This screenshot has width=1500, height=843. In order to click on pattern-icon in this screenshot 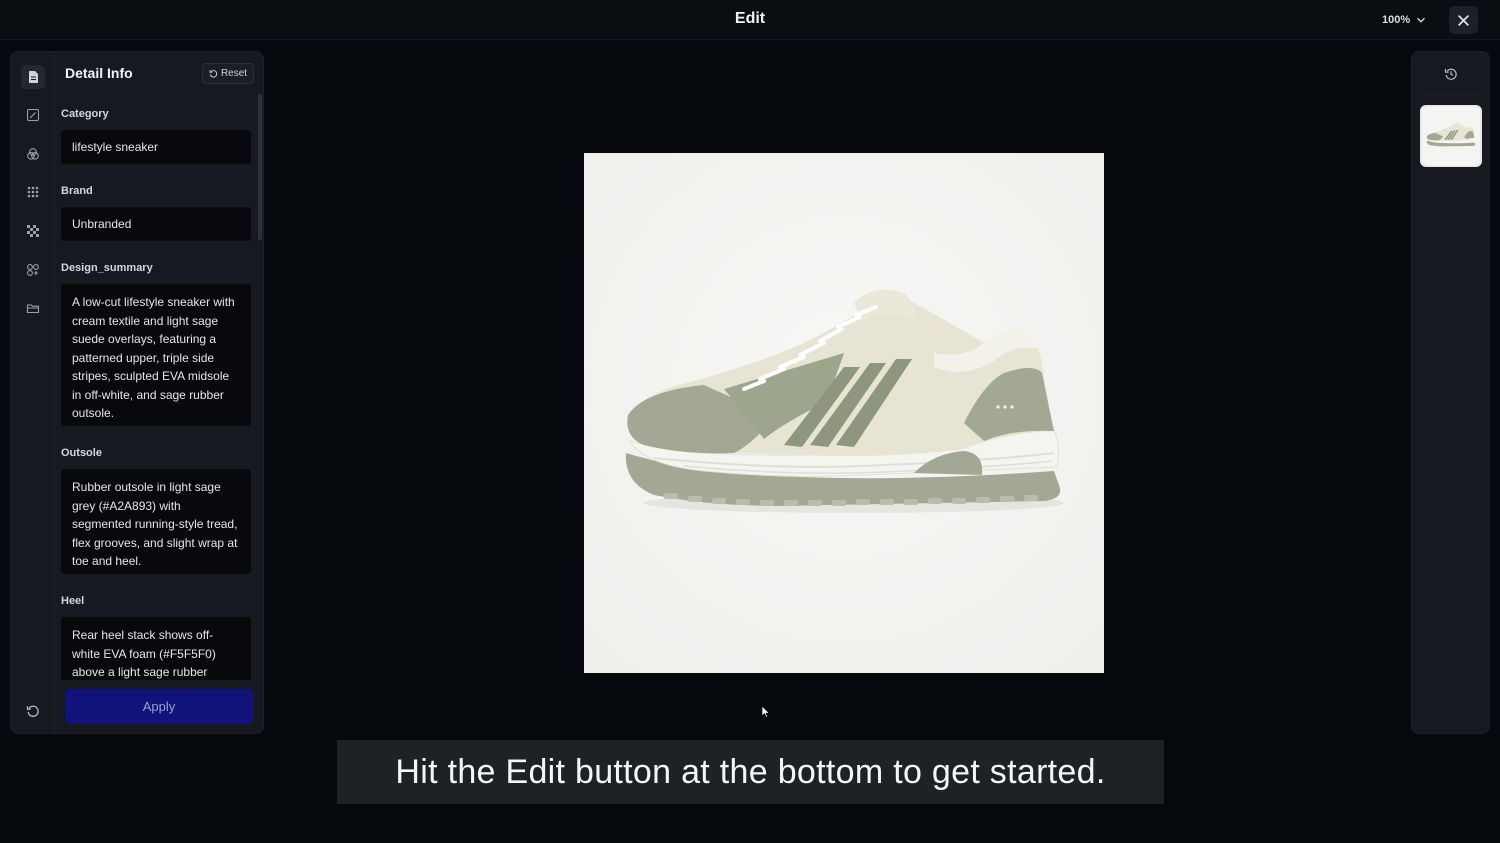, I will do `click(33, 231)`.